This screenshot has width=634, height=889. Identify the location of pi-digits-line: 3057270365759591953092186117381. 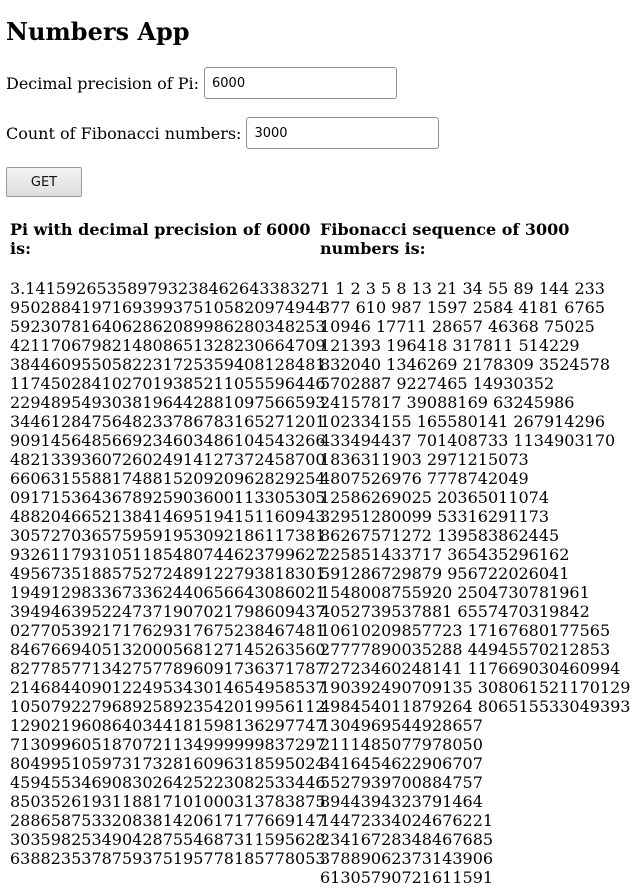
(168, 535).